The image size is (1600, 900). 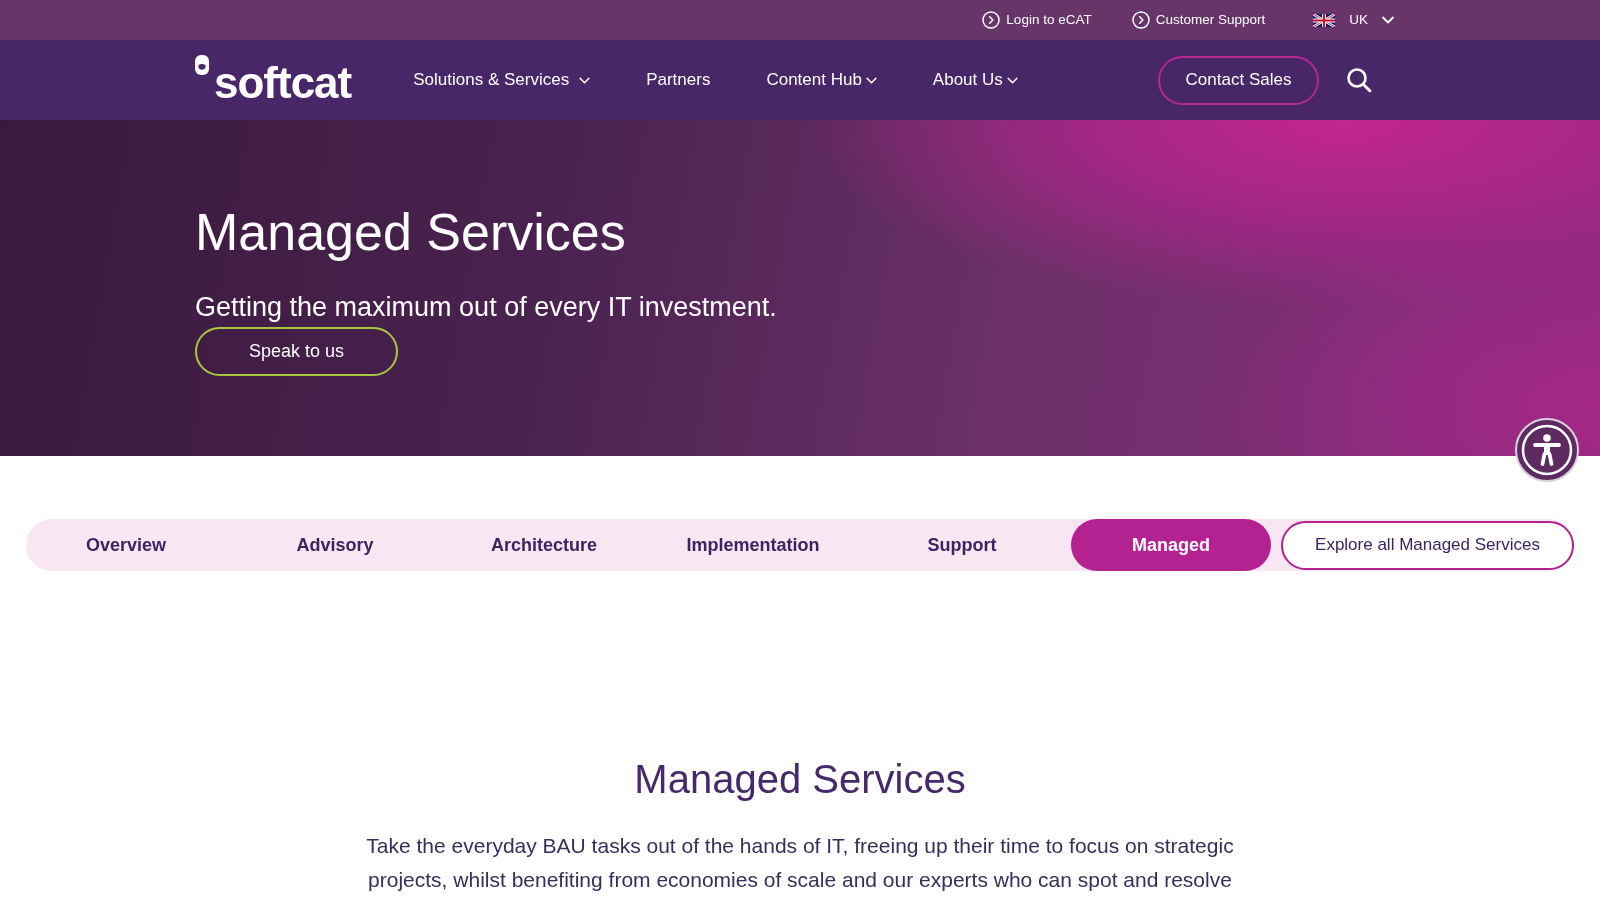 I want to click on top-link: Customer Support, so click(x=1198, y=20).